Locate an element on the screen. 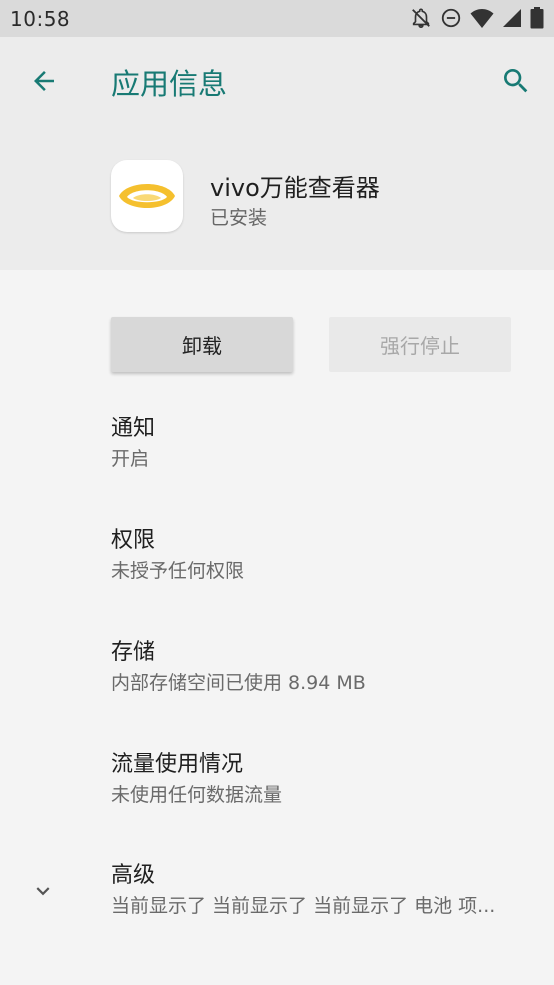 The width and height of the screenshot is (554, 985). search-icon is located at coordinates (516, 81).